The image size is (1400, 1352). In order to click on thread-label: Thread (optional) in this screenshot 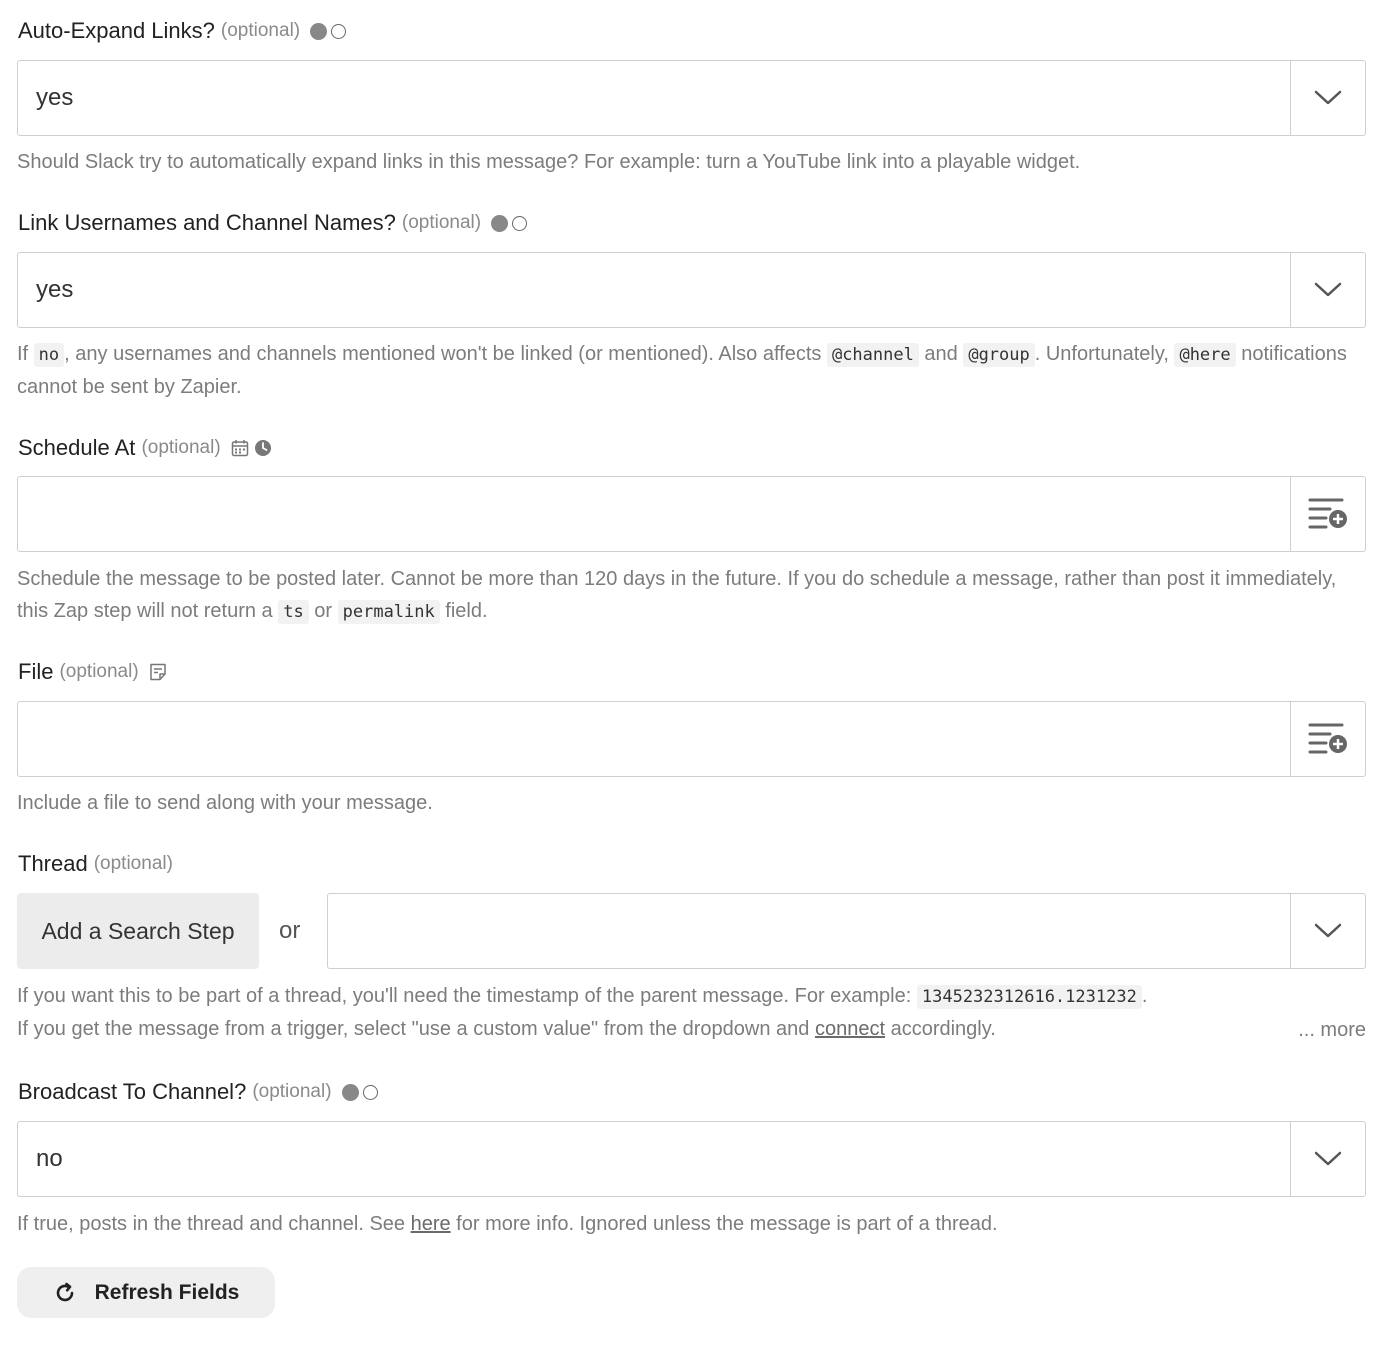, I will do `click(95, 864)`.